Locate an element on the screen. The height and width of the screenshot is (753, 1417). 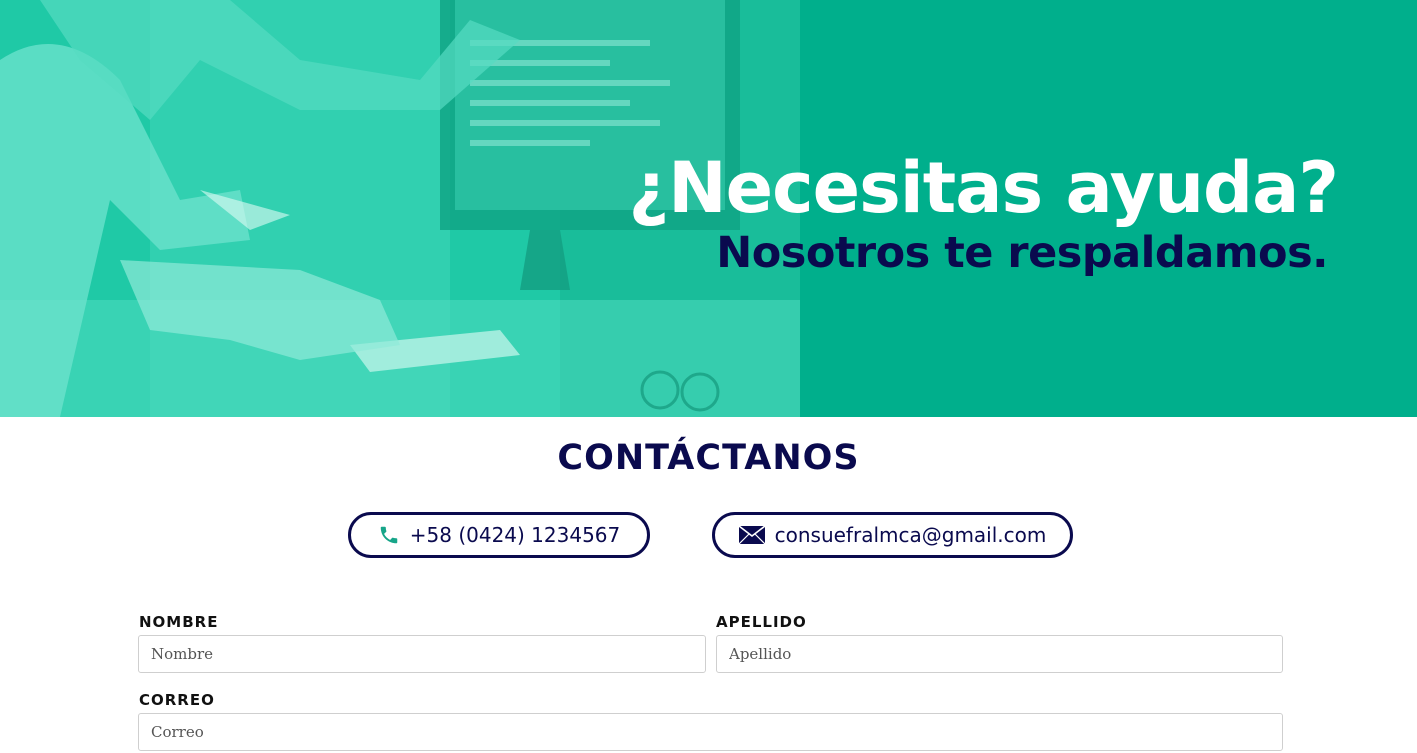
phone-button: +58 (0424) 1234567 is located at coordinates (499, 535).